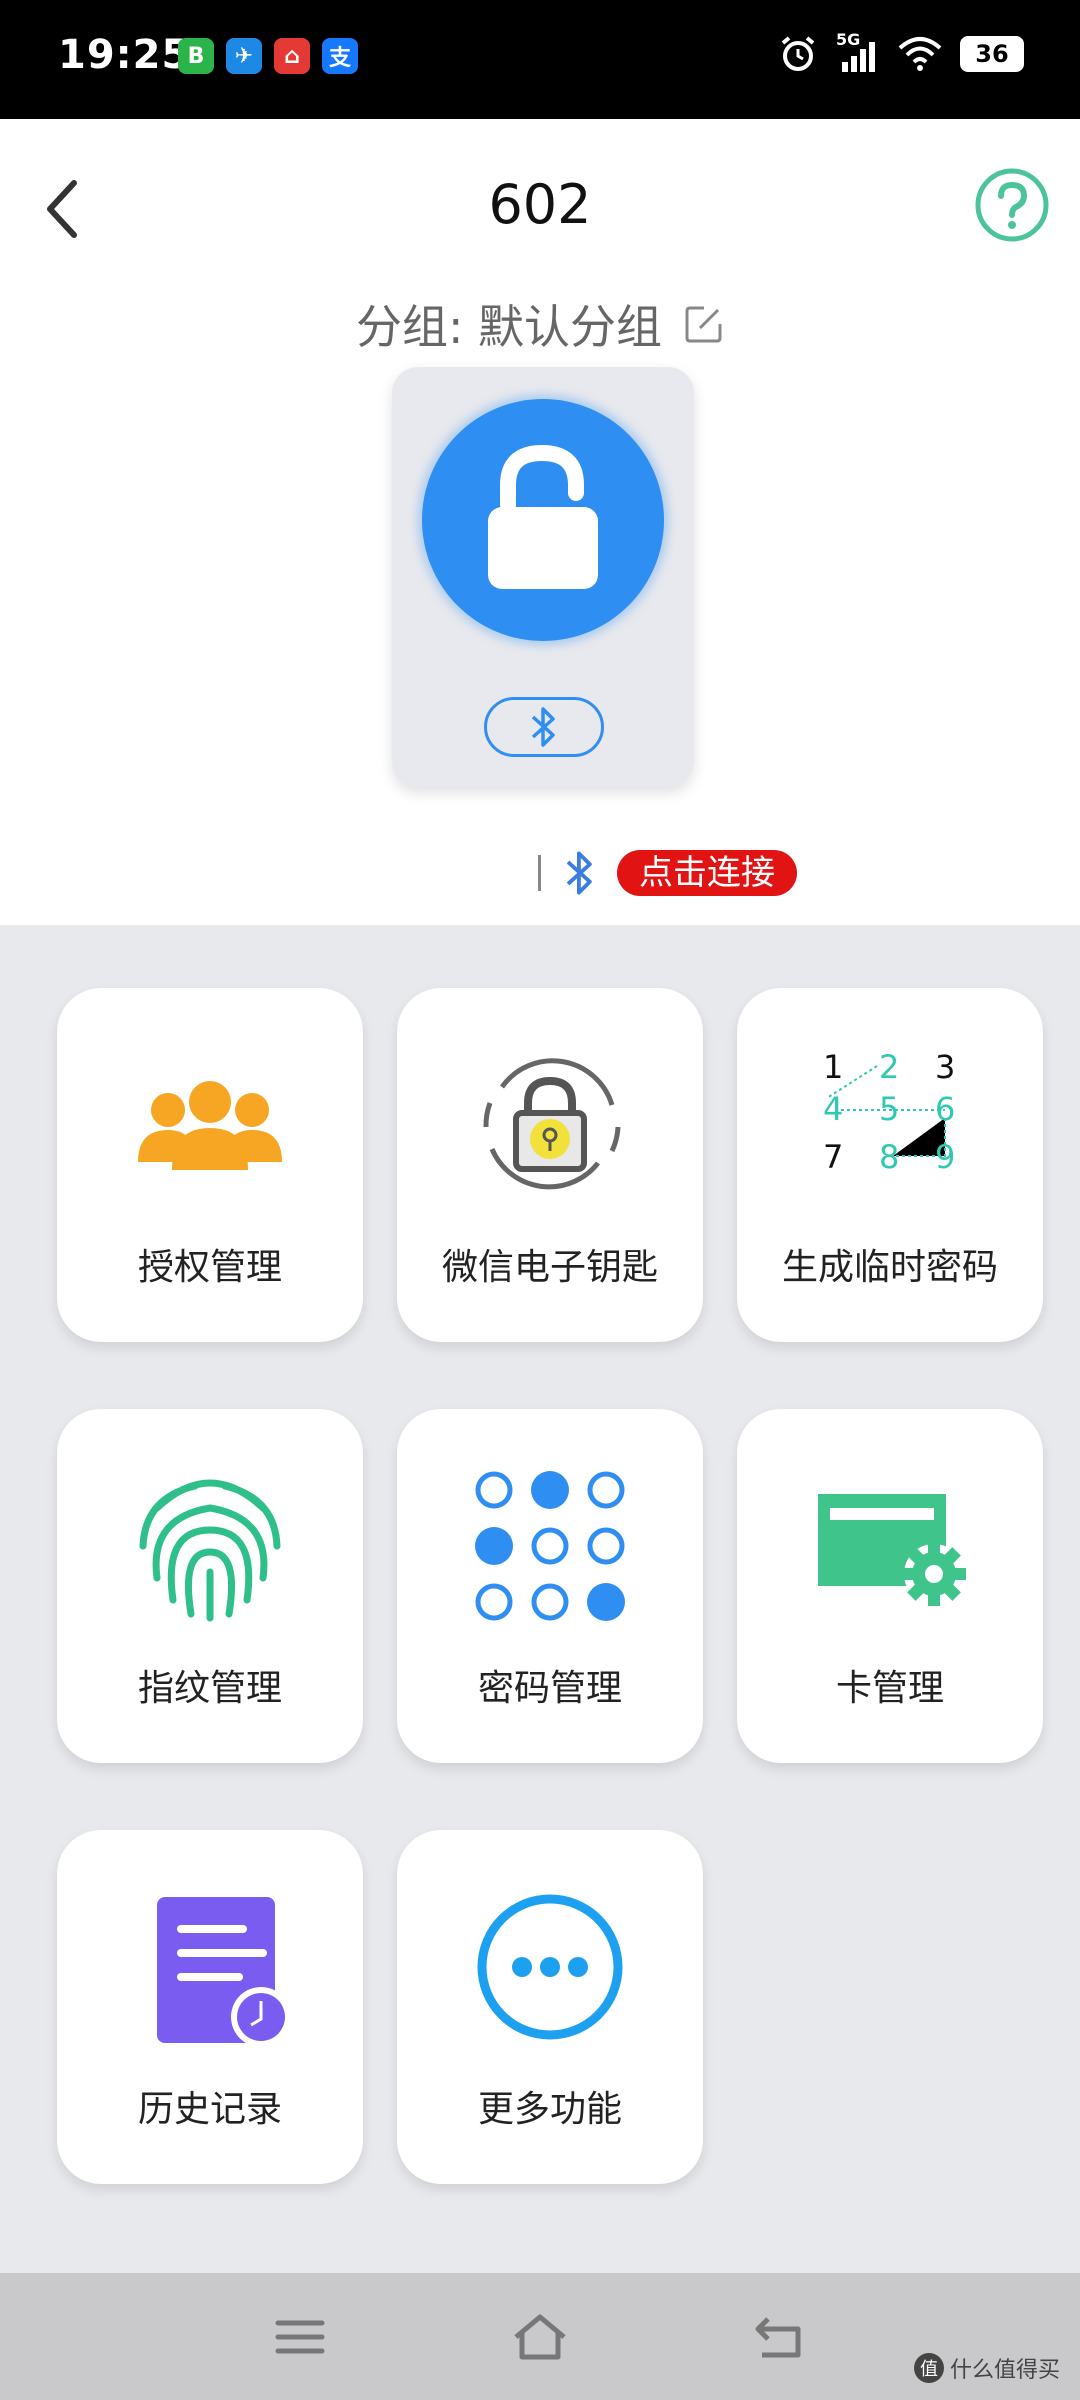  Describe the element at coordinates (540, 204) in the screenshot. I see `page-title: 602` at that location.